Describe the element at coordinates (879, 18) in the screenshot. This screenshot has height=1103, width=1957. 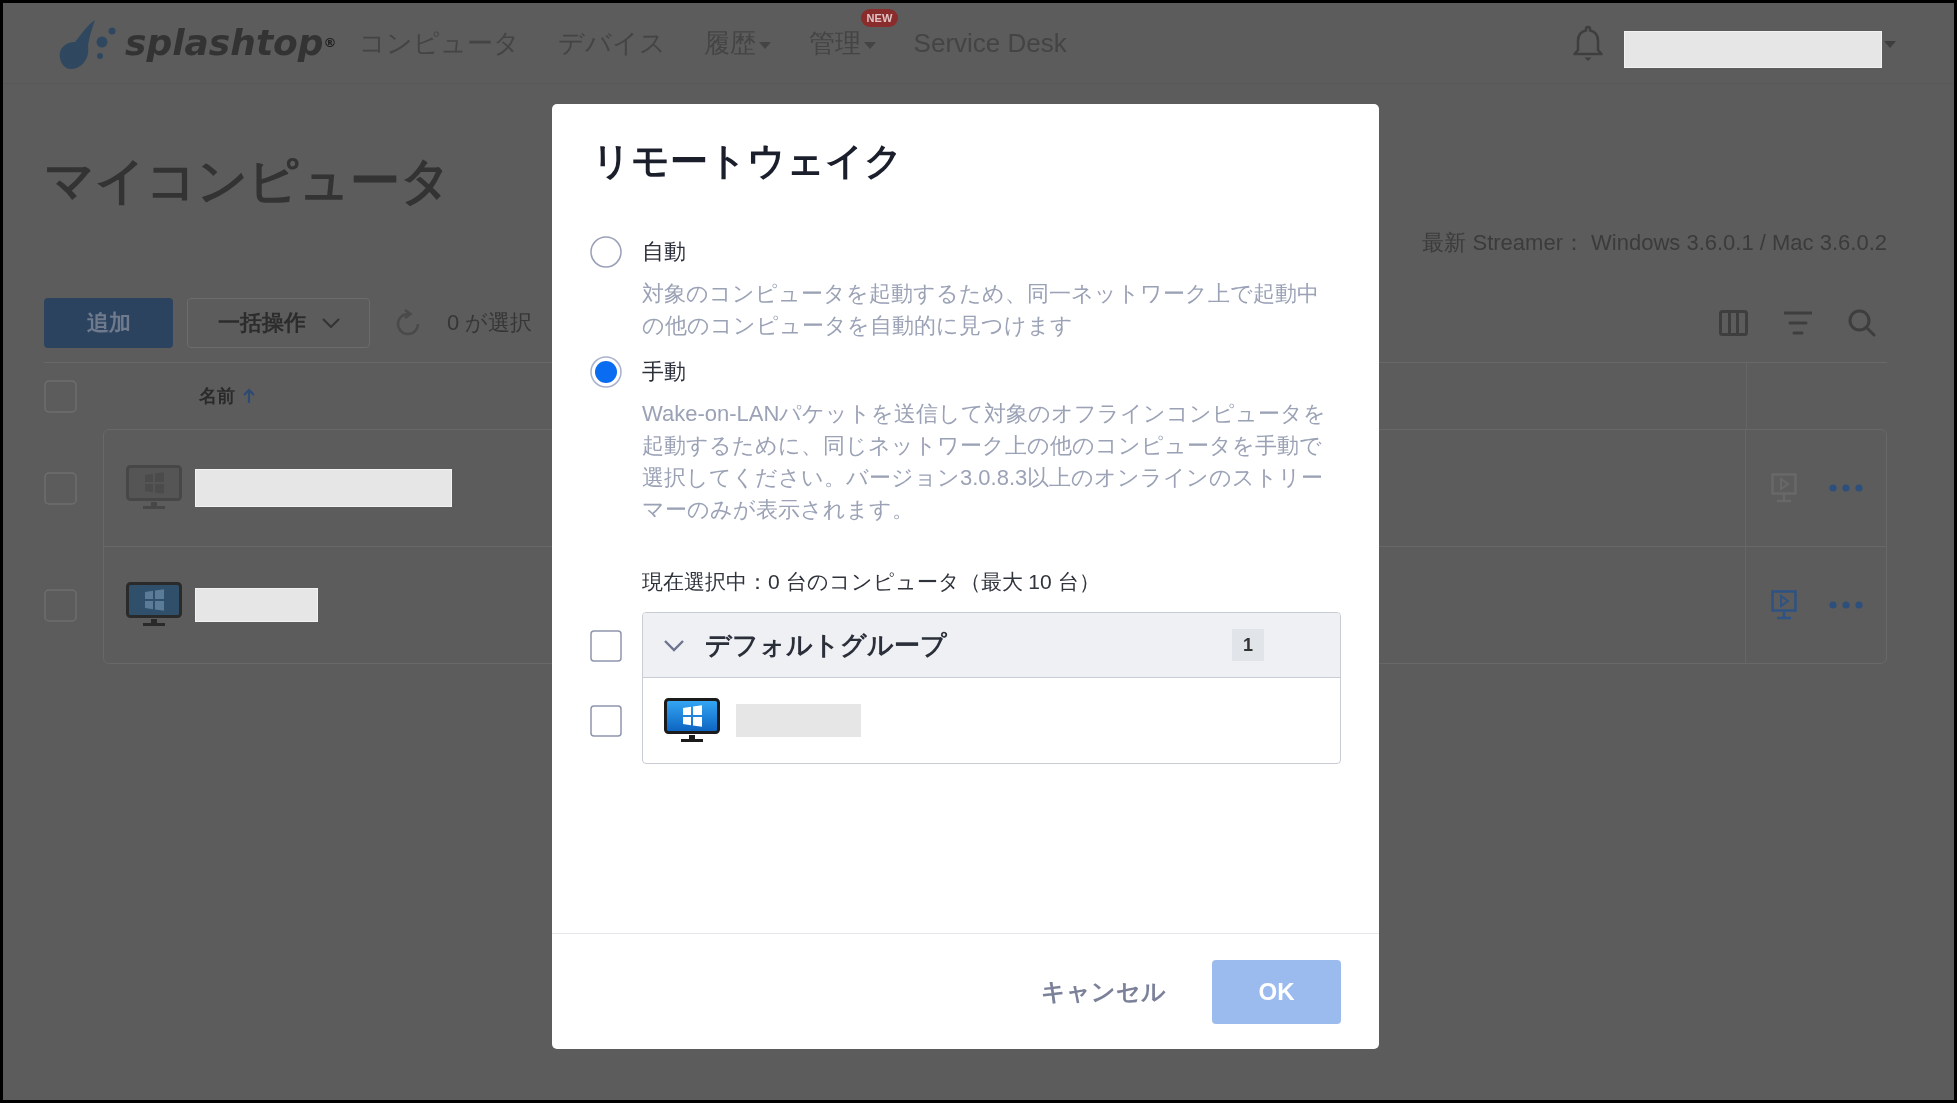
I see `nav-badge: NEW` at that location.